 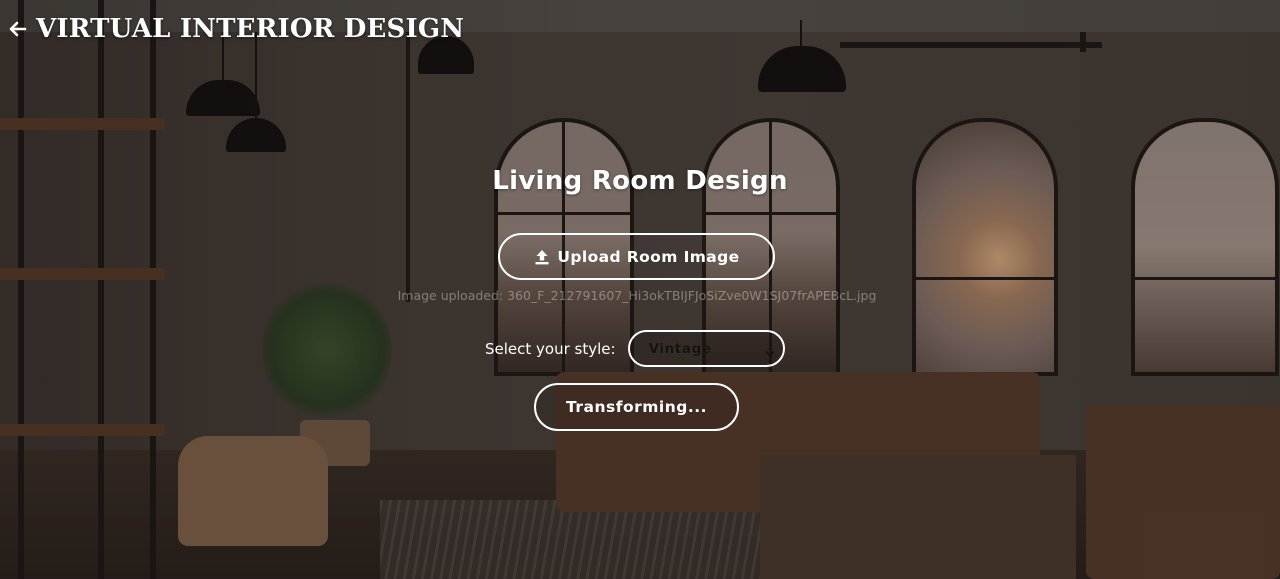 I want to click on upload-room-image-button: Upload Room Image, so click(x=636, y=256).